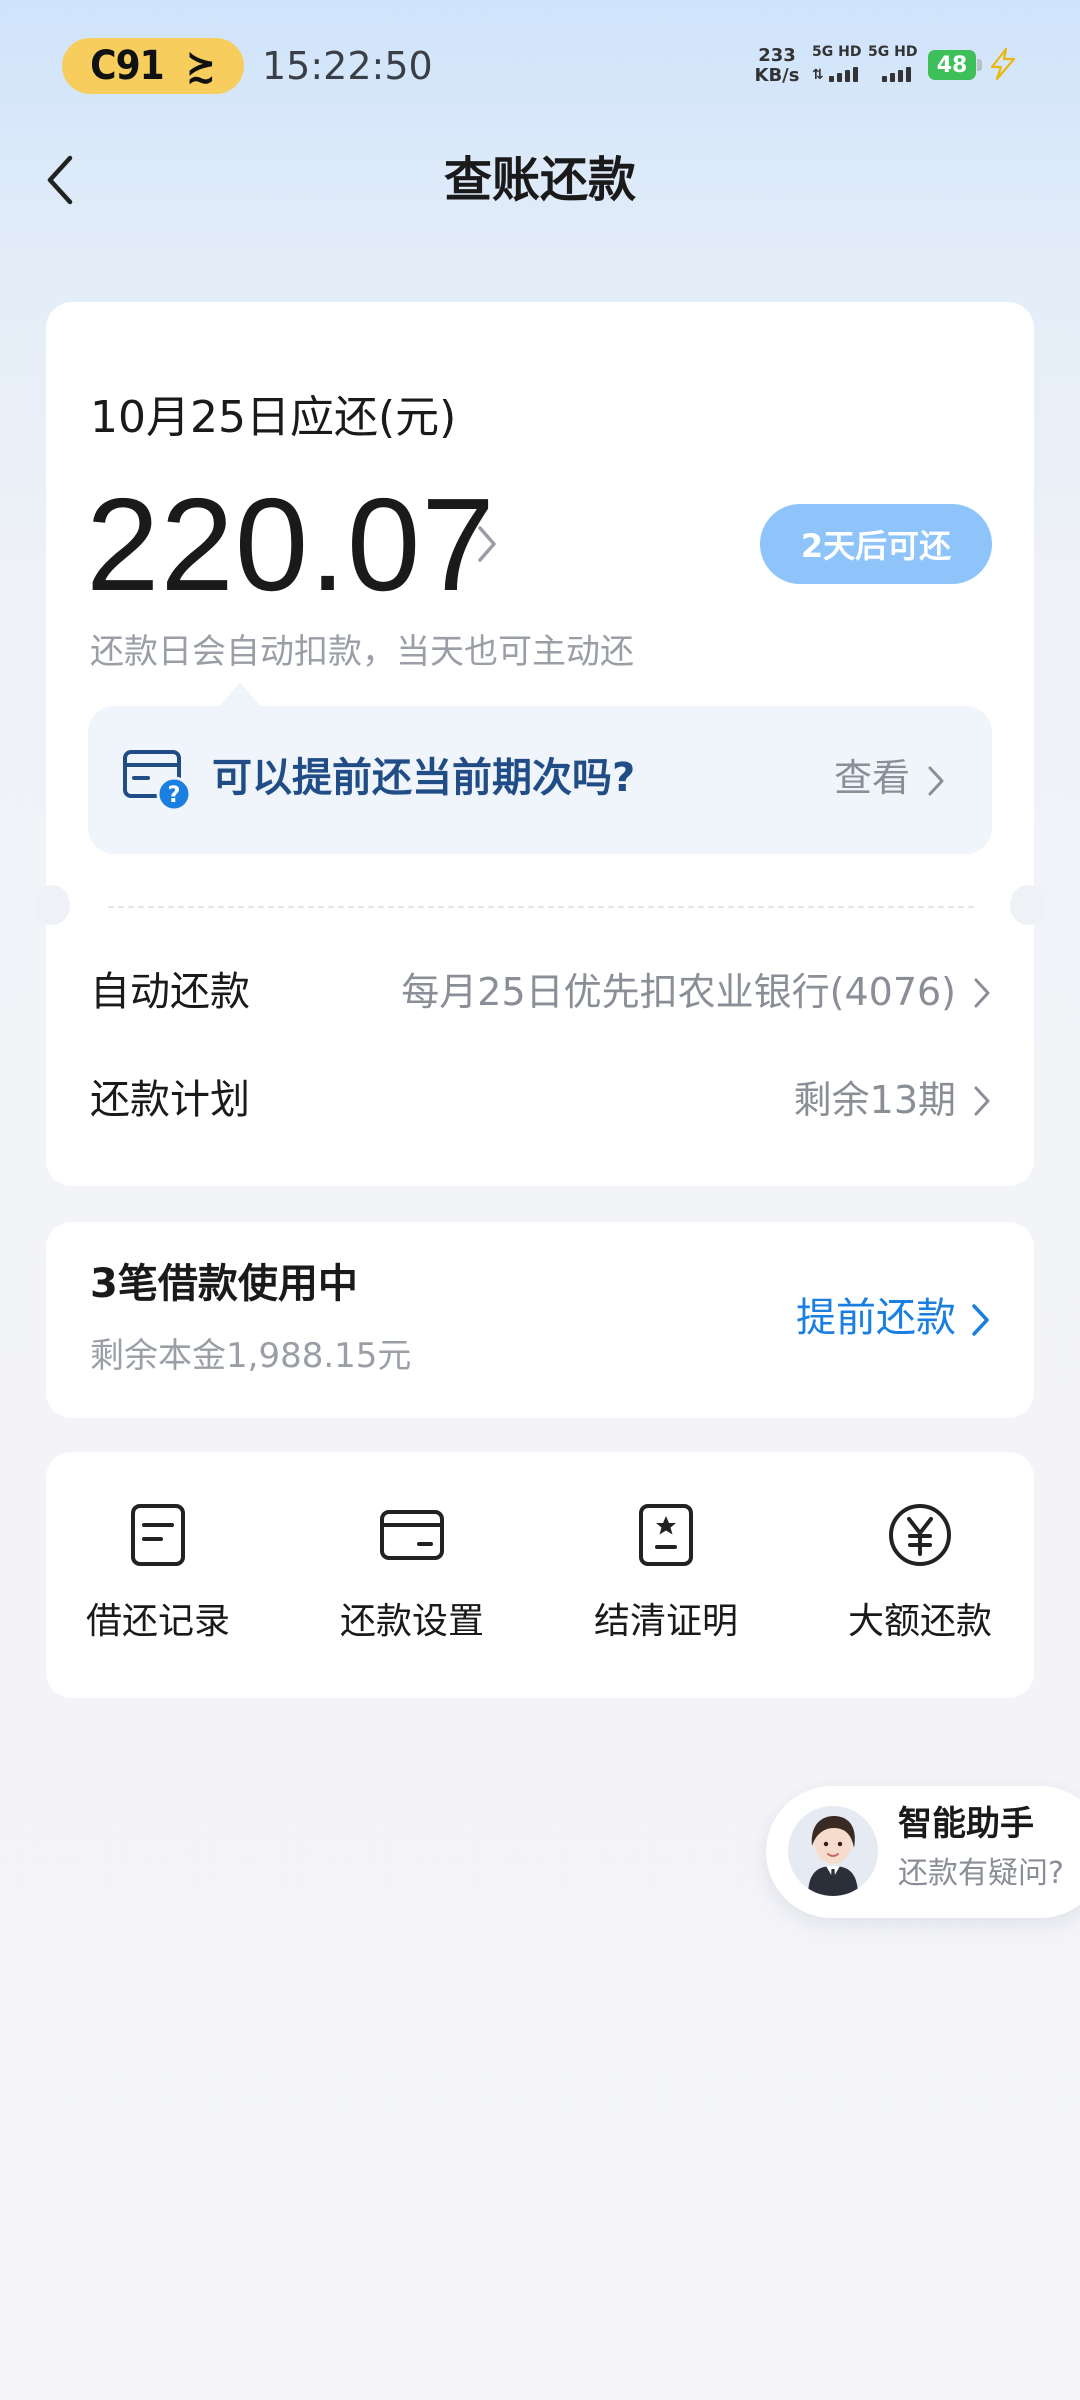  What do you see at coordinates (966, 1824) in the screenshot?
I see `assistant-title: 智能助手` at bounding box center [966, 1824].